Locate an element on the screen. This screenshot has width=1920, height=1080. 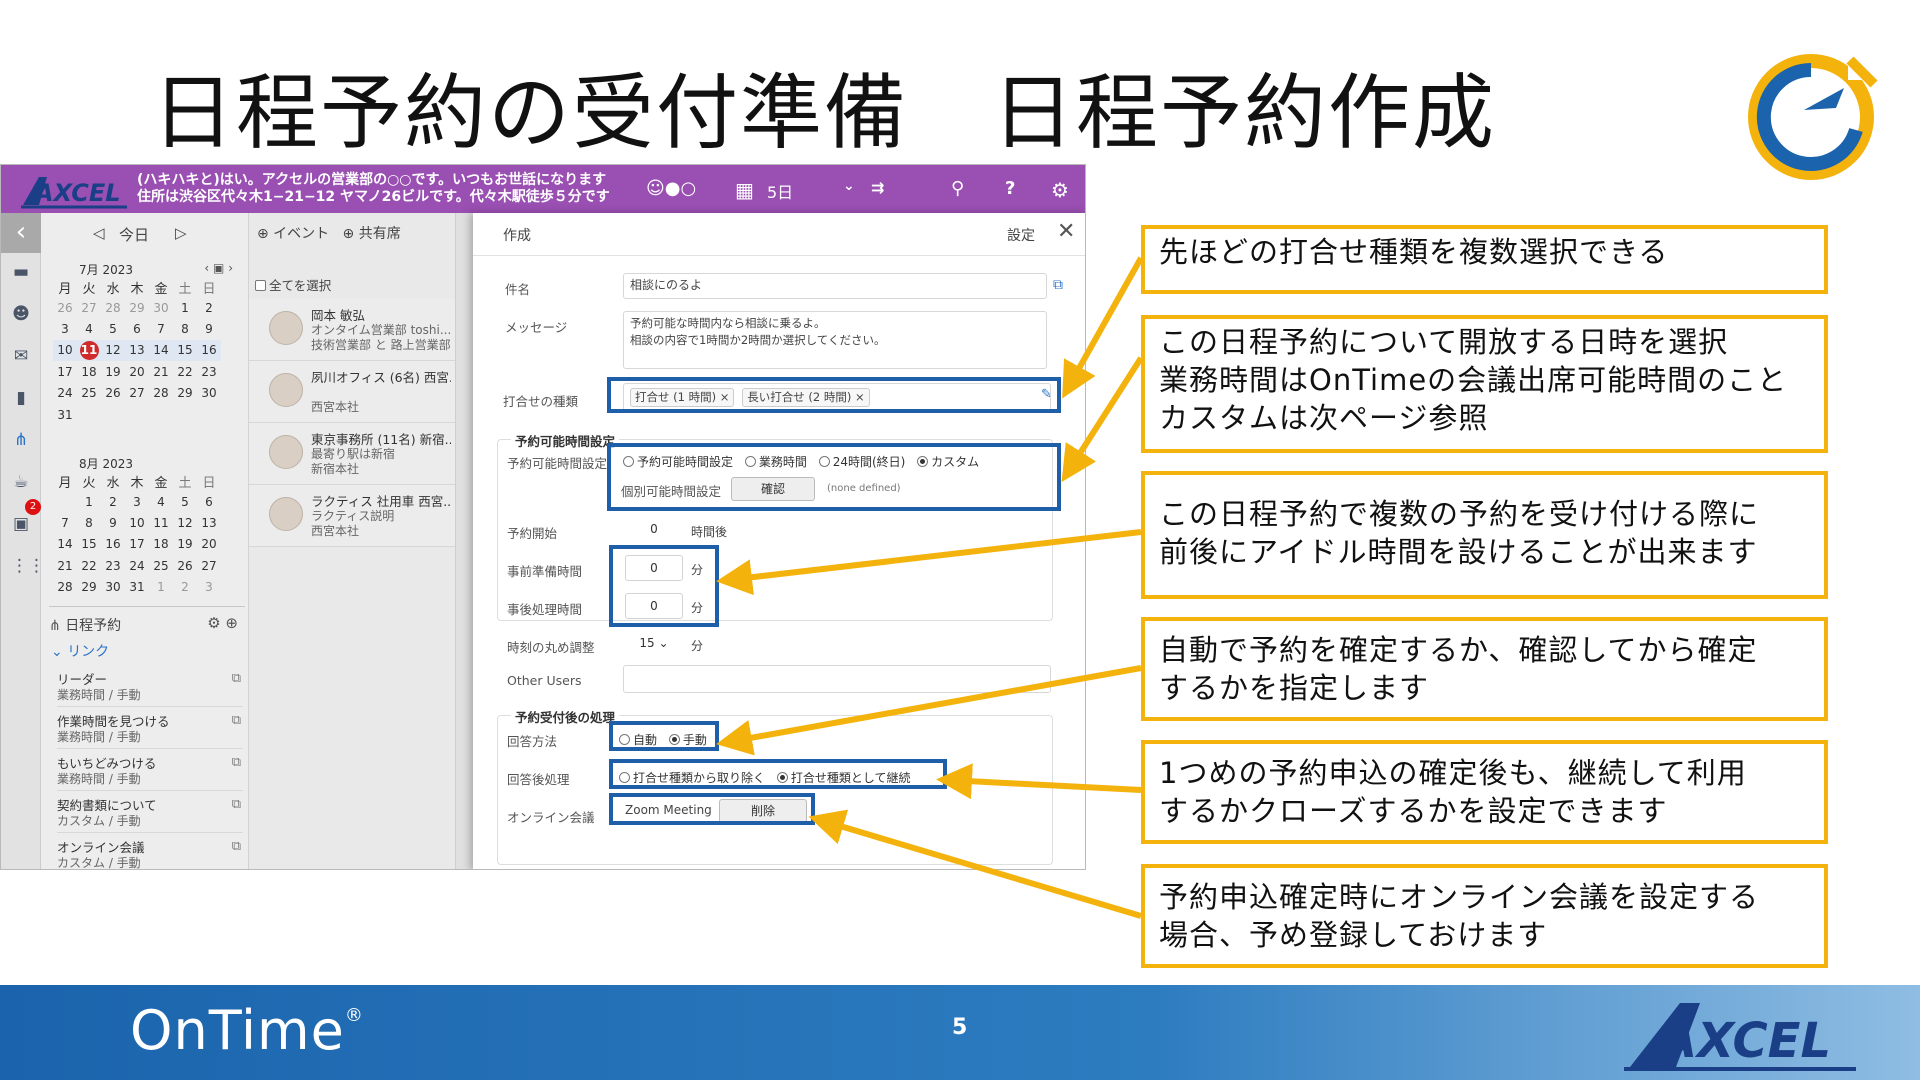
calendar-day: 9 is located at coordinates (113, 522).